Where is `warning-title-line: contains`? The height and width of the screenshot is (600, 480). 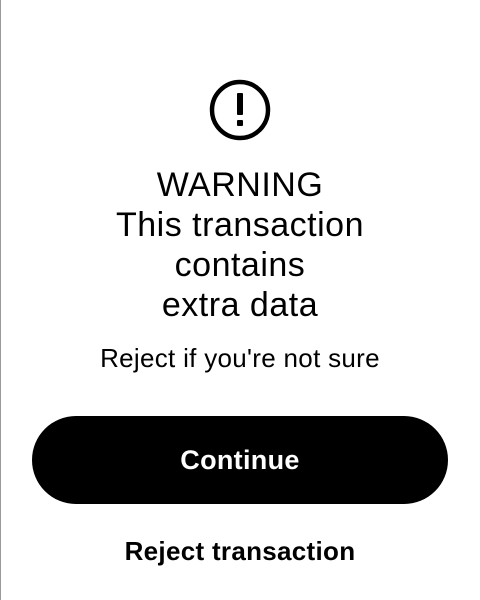 warning-title-line: contains is located at coordinates (240, 265).